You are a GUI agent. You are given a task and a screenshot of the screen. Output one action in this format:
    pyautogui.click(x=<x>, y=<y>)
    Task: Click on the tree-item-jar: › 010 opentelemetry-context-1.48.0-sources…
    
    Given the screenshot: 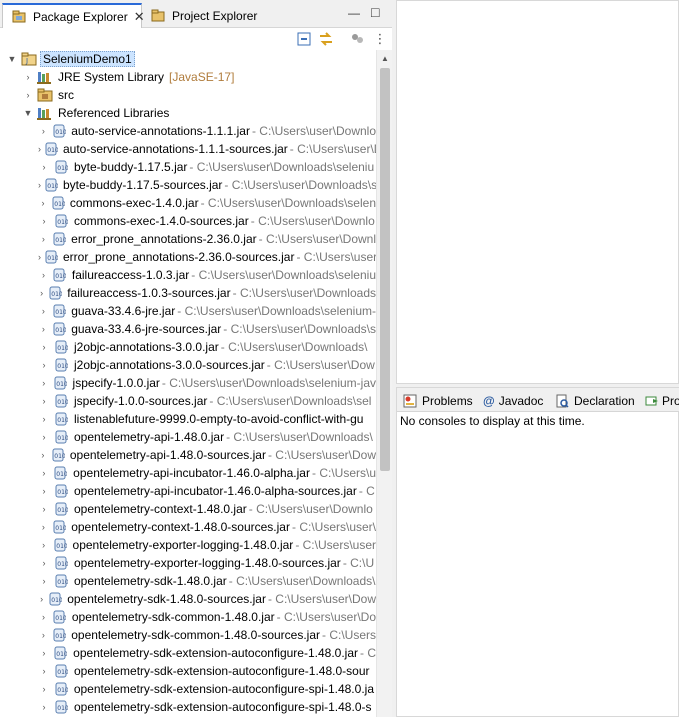 What is the action you would take?
    pyautogui.click(x=188, y=527)
    